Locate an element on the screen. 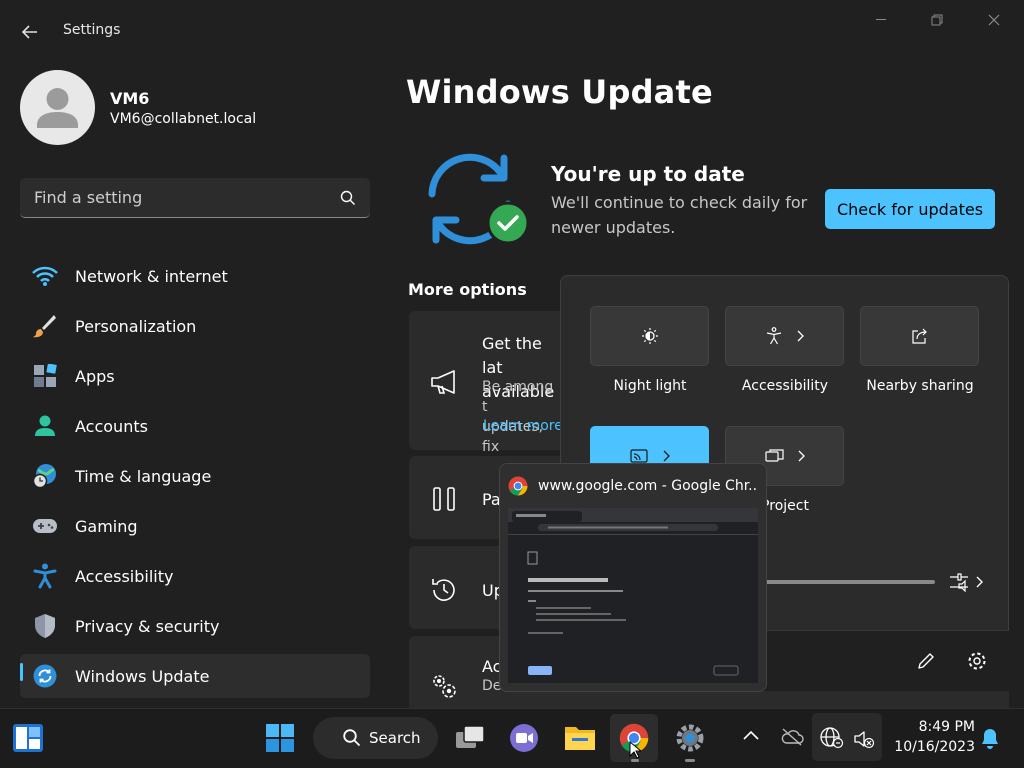 This screenshot has height=768, width=1024. sidebar-item-label: Gaming is located at coordinates (106, 526).